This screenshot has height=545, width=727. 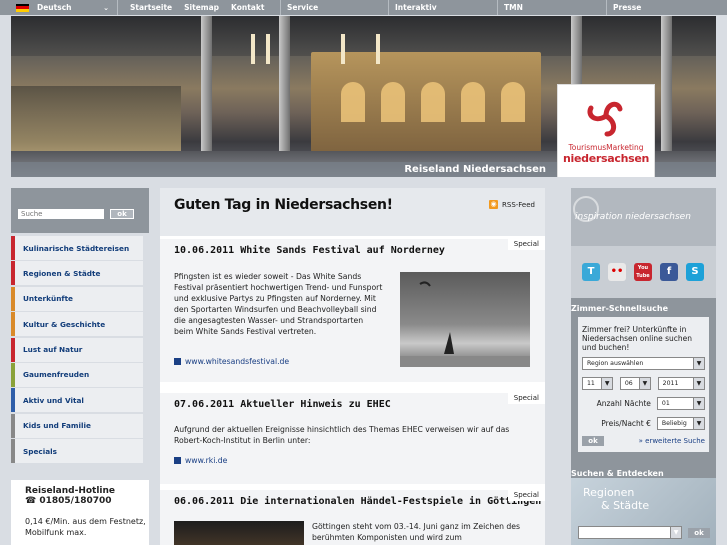 What do you see at coordinates (586, 209) in the screenshot?
I see `swirl-icon` at bounding box center [586, 209].